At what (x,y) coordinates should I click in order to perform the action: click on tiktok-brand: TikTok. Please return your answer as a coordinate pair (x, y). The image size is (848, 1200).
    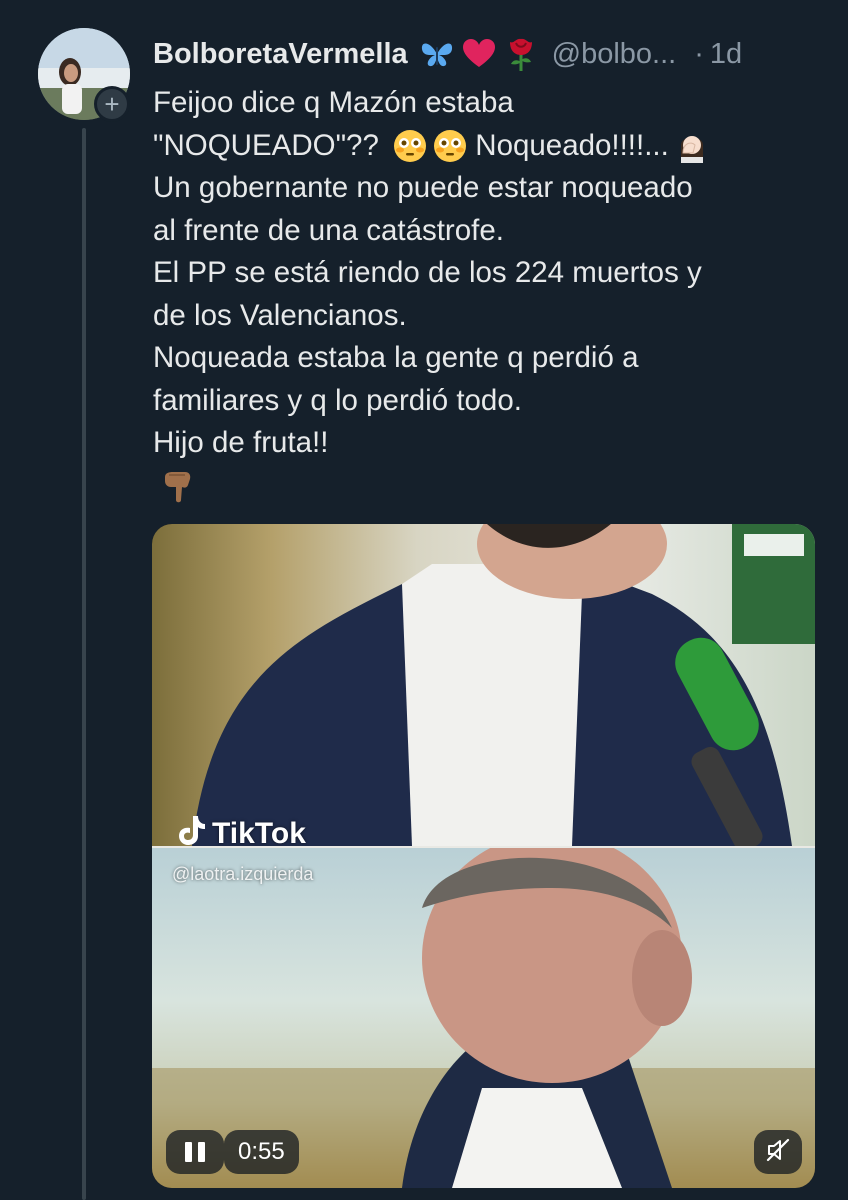
    Looking at the image, I should click on (259, 833).